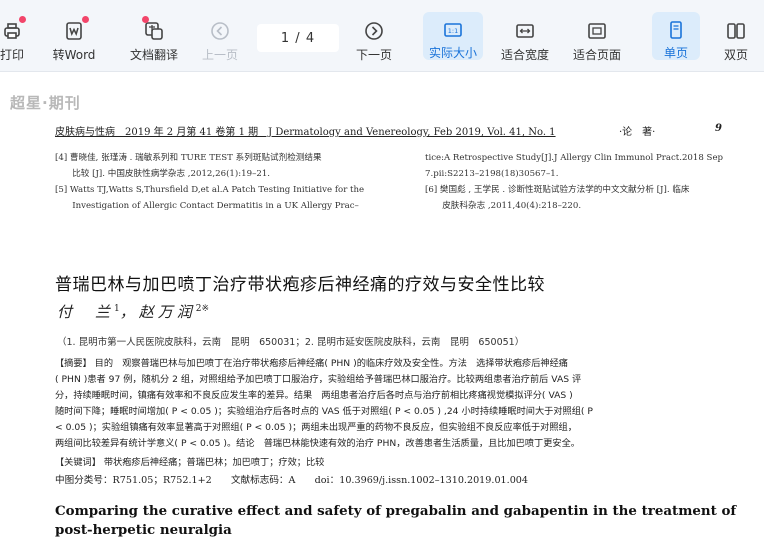 Image resolution: width=764 pixels, height=554 pixels. Describe the element at coordinates (373, 55) in the screenshot. I see `next-page-label: 下一页` at that location.